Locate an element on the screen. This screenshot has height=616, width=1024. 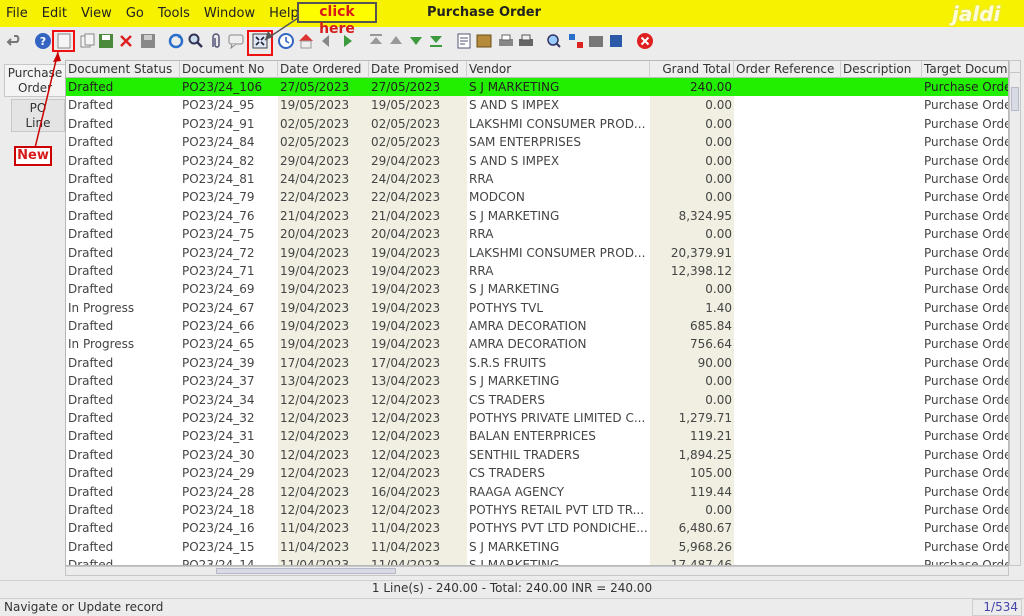
cell-date-promised: 17/04/2023 is located at coordinates (418, 363).